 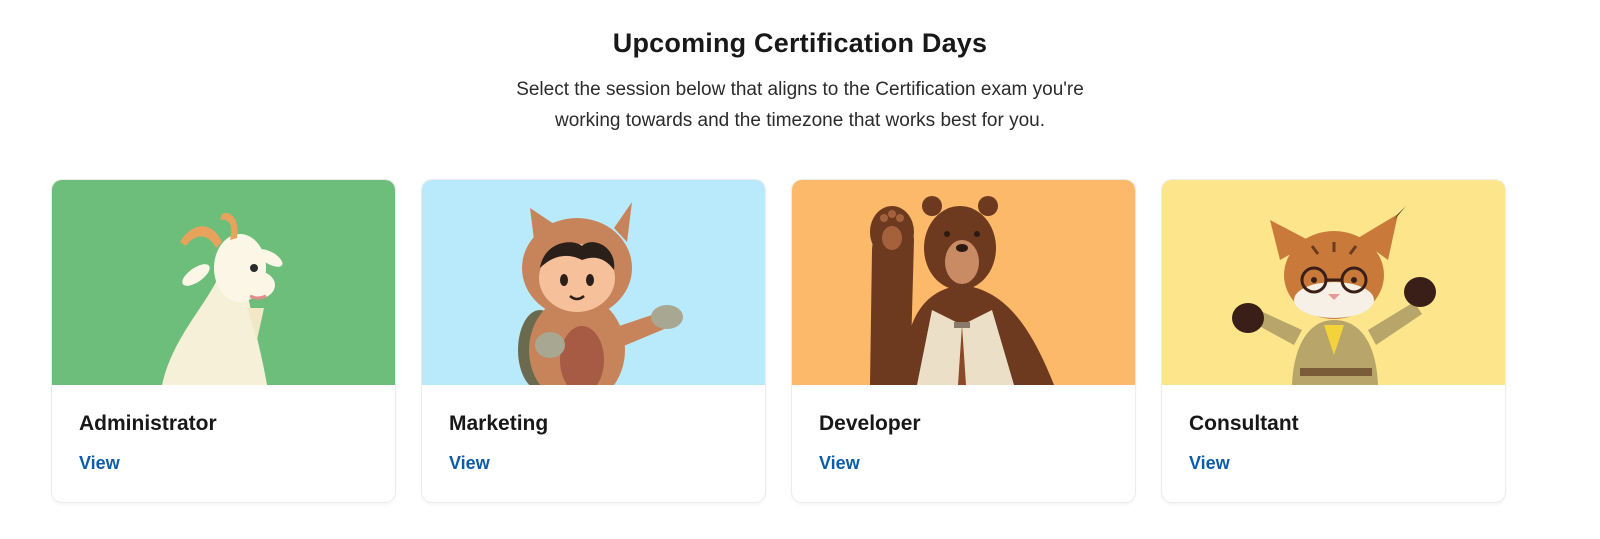 What do you see at coordinates (1333, 282) in the screenshot?
I see `lynx-illustration` at bounding box center [1333, 282].